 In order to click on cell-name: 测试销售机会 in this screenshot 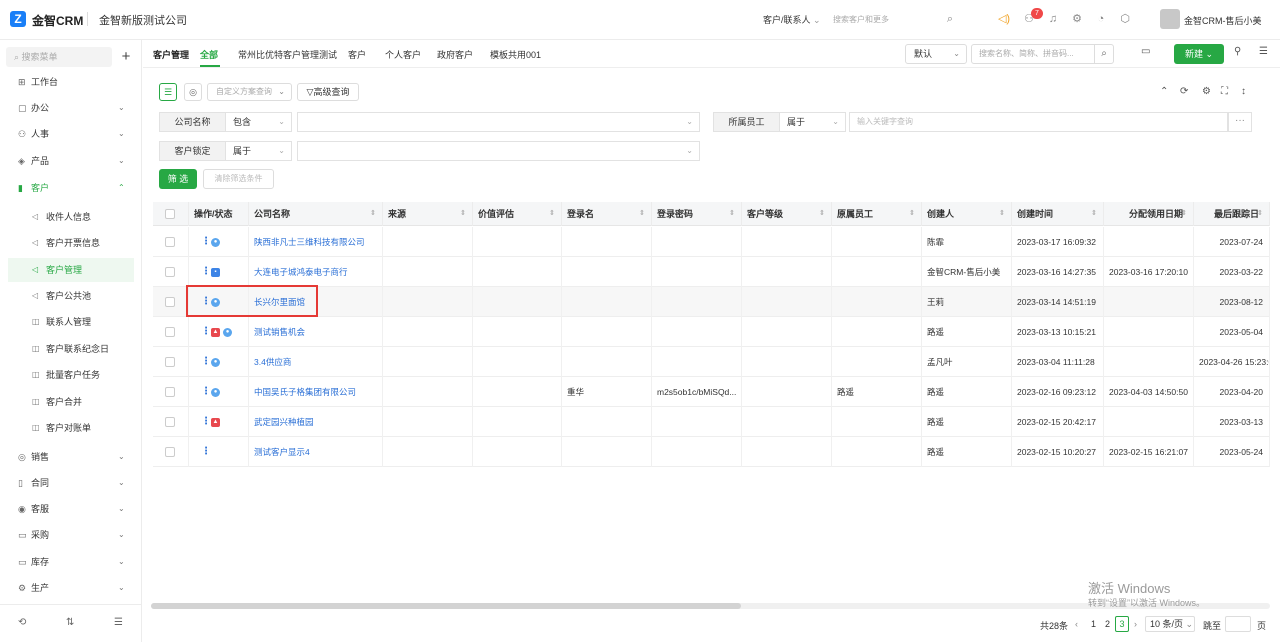, I will do `click(316, 332)`.